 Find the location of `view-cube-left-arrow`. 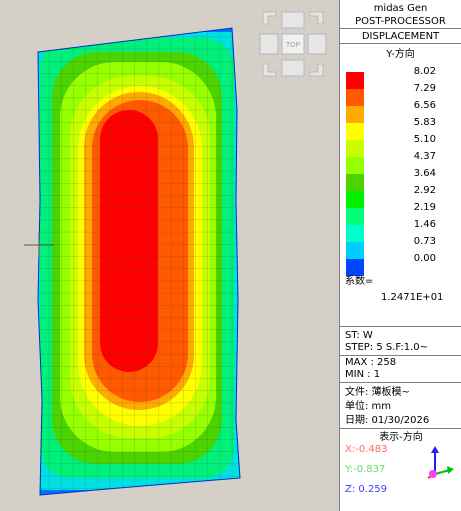

view-cube-left-arrow is located at coordinates (269, 44).